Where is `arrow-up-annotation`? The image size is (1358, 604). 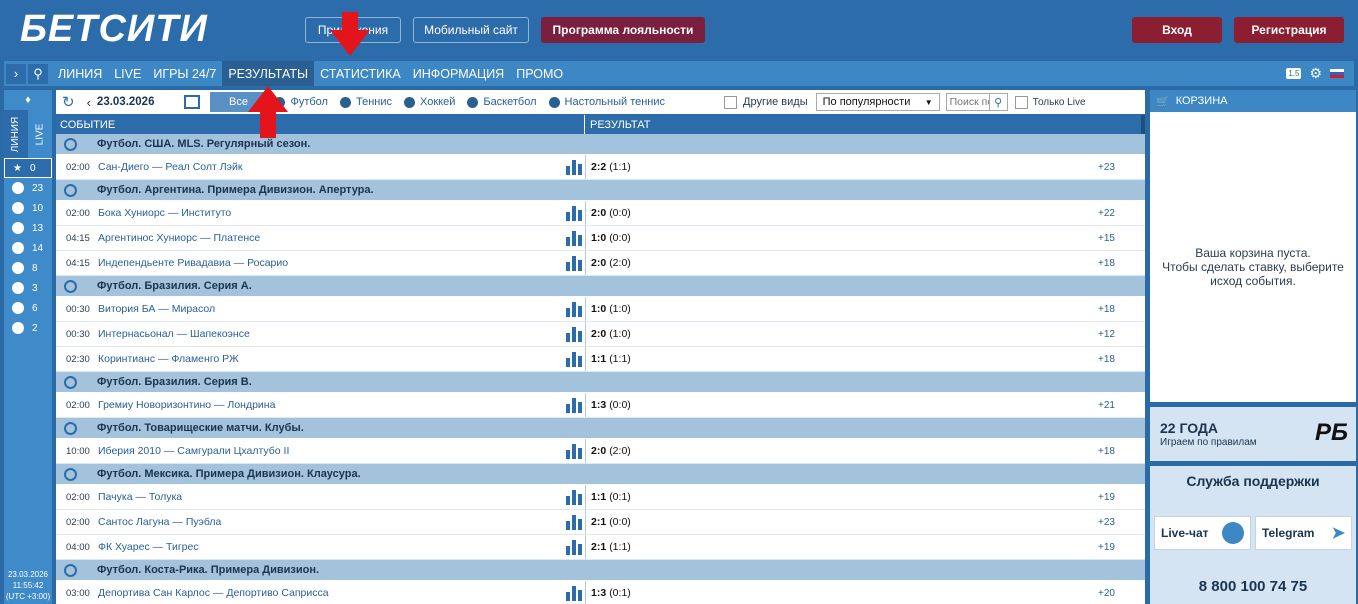 arrow-up-annotation is located at coordinates (268, 112).